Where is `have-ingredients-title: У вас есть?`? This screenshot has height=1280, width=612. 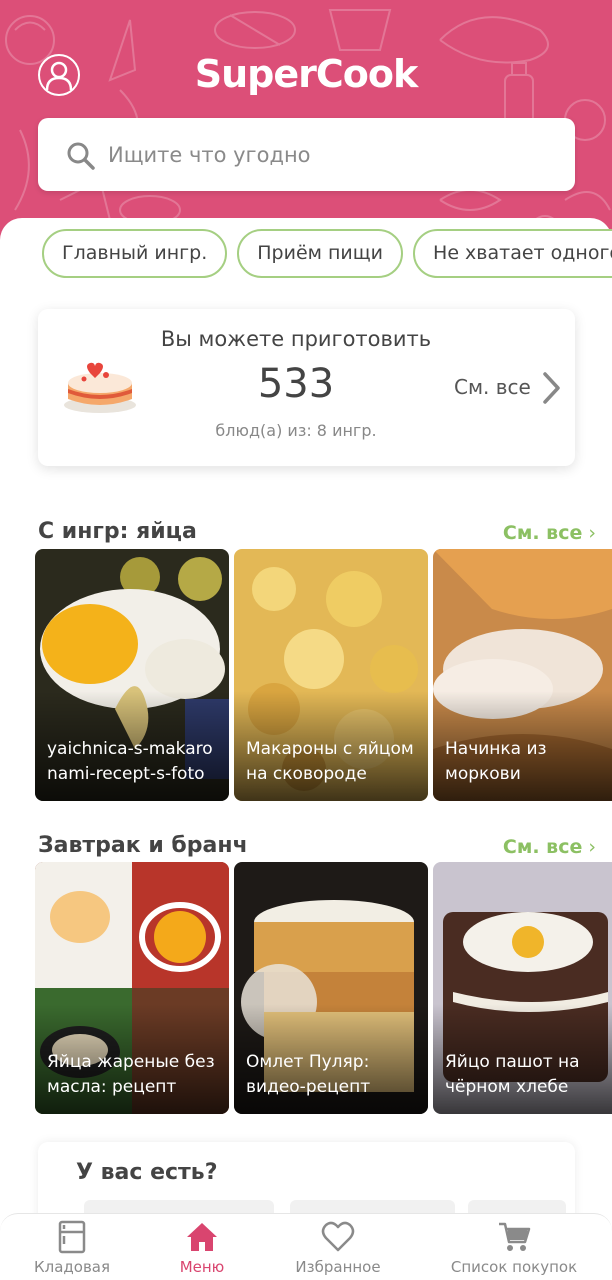
have-ingredients-title: У вас есть? is located at coordinates (147, 1172).